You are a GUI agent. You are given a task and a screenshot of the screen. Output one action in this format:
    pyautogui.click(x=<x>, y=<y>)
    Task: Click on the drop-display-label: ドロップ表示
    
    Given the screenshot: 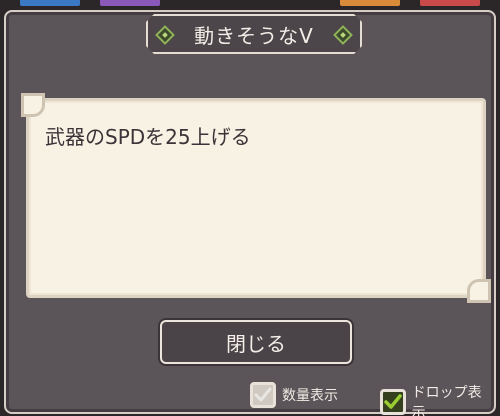 What is the action you would take?
    pyautogui.click(x=446, y=400)
    